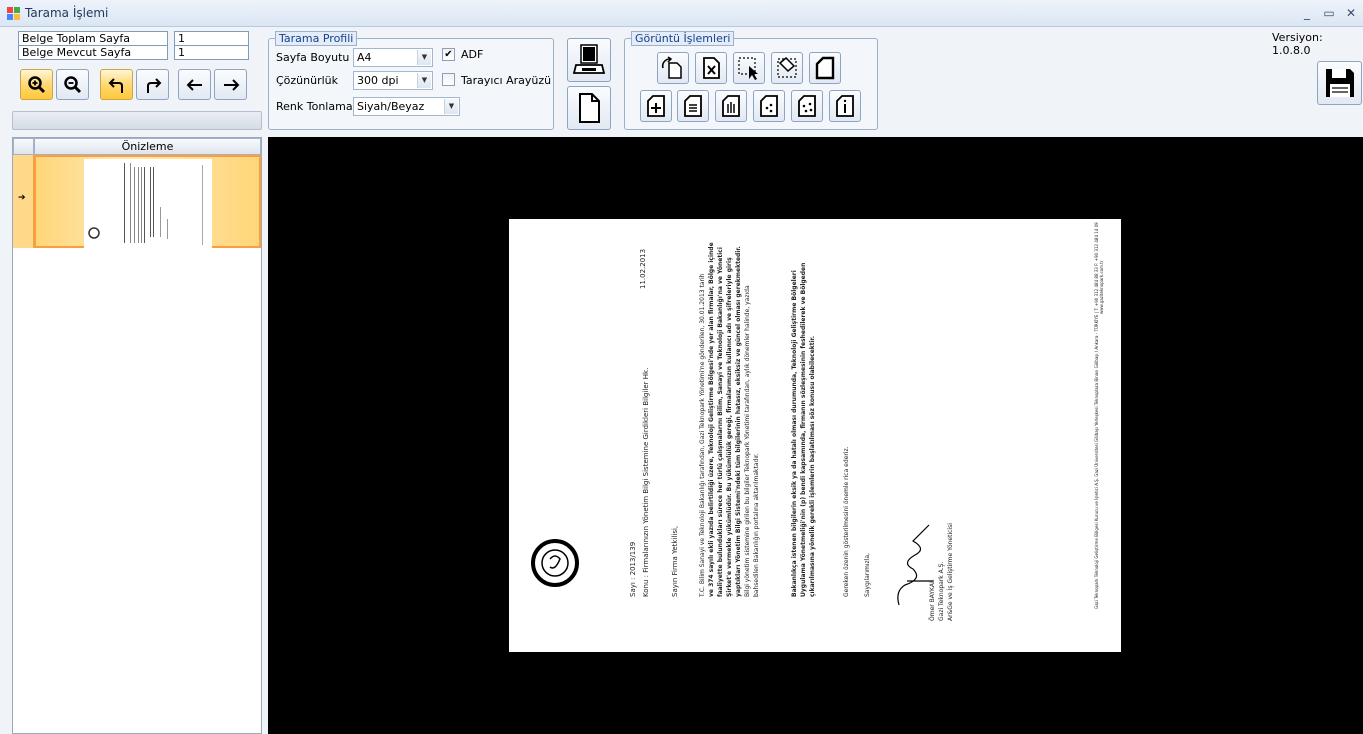 This screenshot has width=1363, height=734. I want to click on floppy-disk-icon, so click(1339, 83).